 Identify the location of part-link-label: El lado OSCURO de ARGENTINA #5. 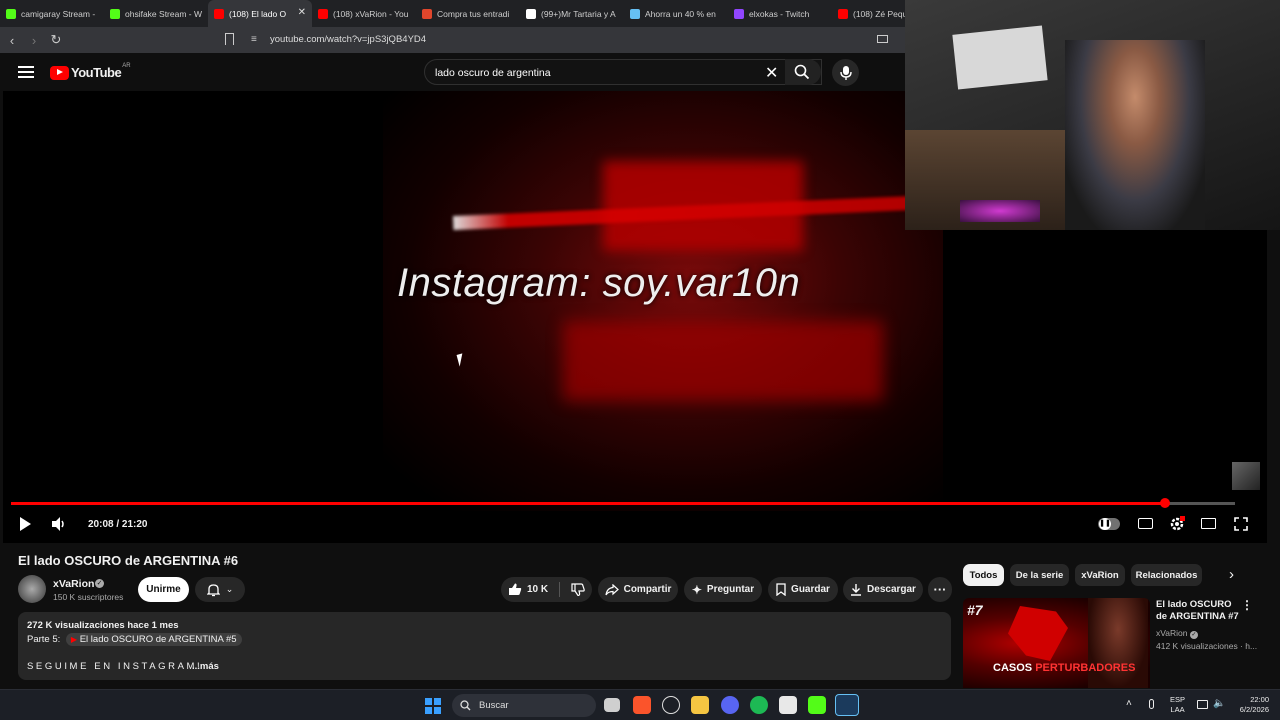
(158, 639).